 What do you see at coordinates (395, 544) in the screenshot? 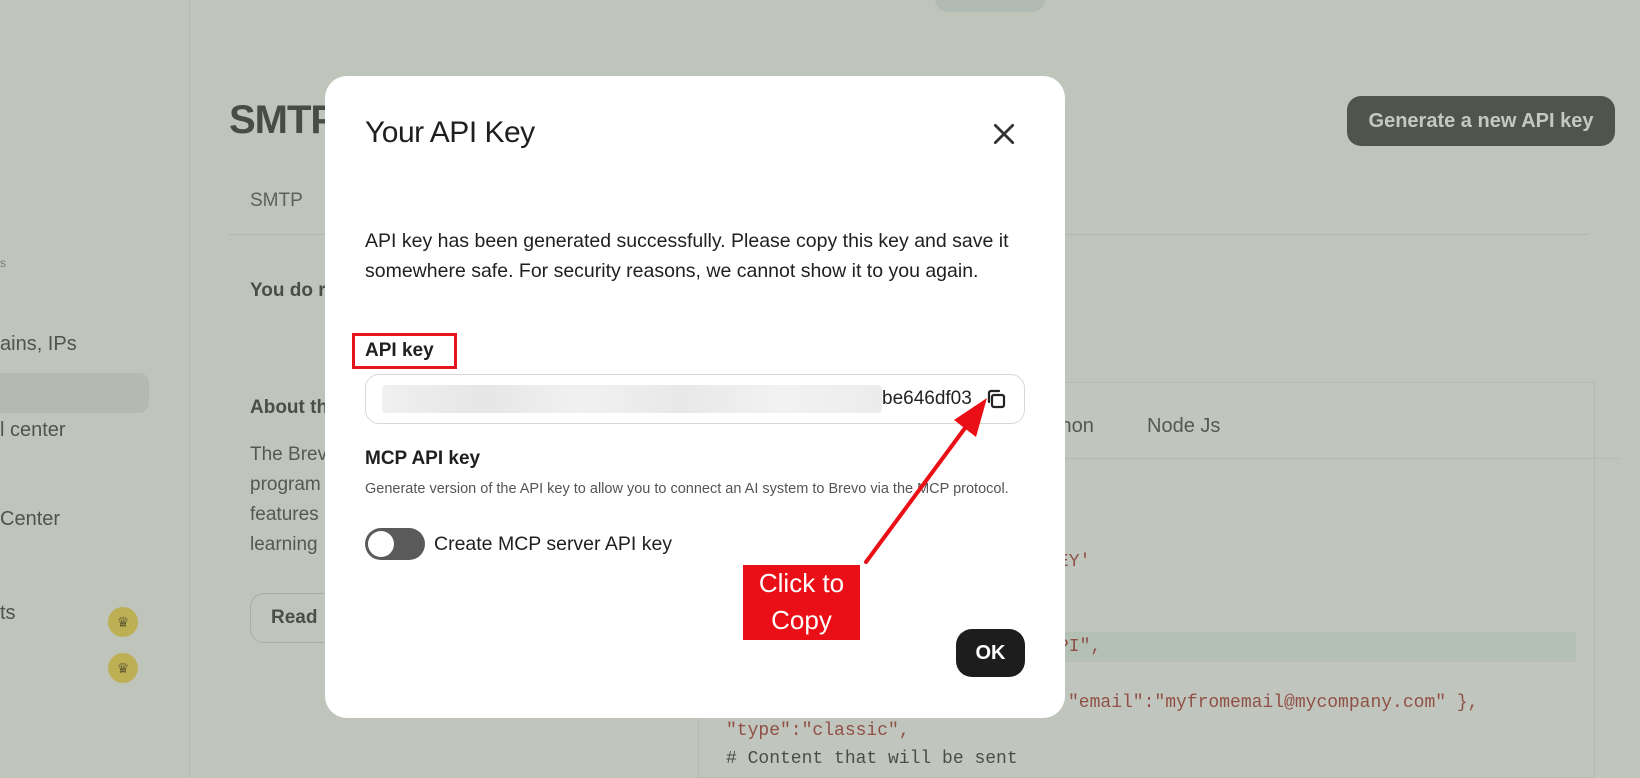
I see `mcp-toggle` at bounding box center [395, 544].